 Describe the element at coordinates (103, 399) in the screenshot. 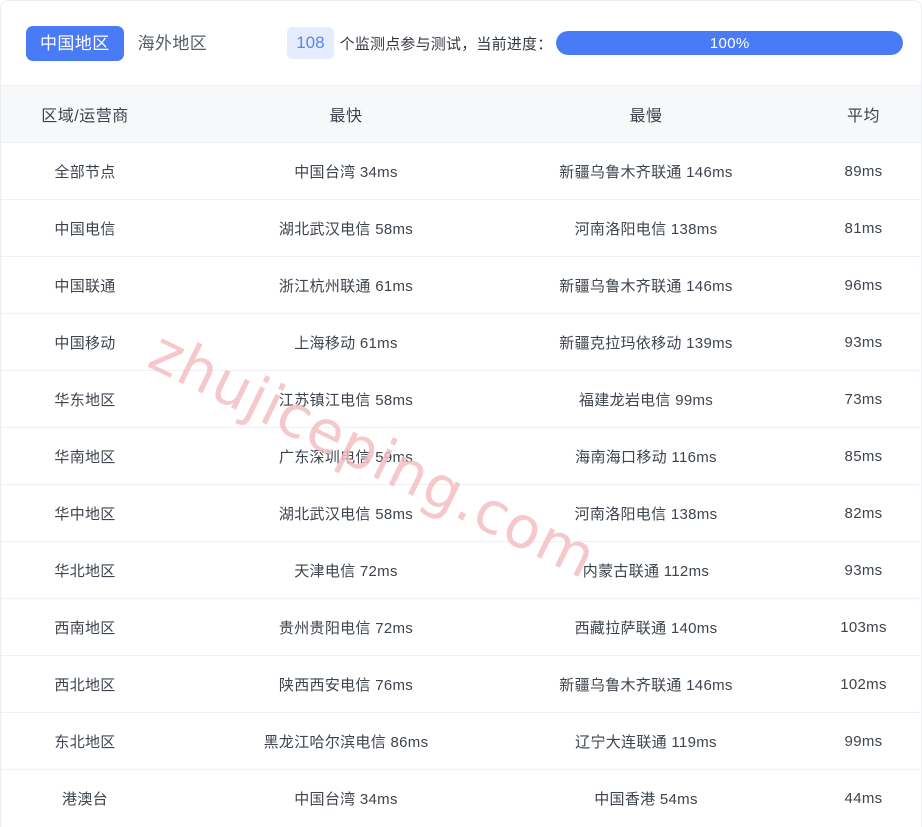

I see `cell-region: 华东地区` at that location.